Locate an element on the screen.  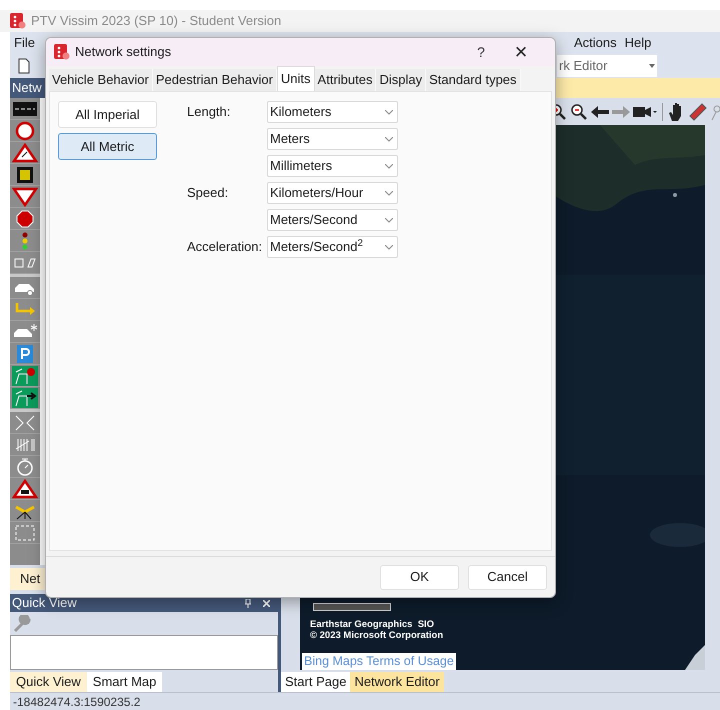
dialog-tab: Display is located at coordinates (401, 80).